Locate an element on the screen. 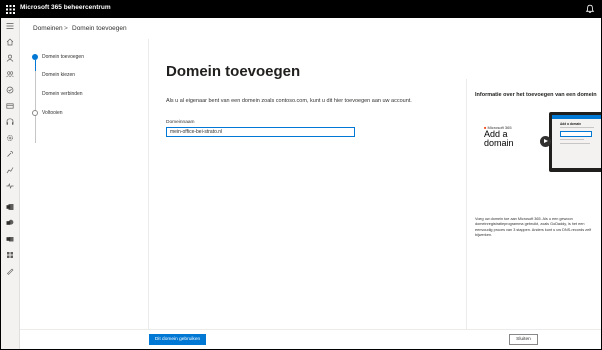 The width and height of the screenshot is (602, 350). video-title-line2: domain is located at coordinates (499, 143).